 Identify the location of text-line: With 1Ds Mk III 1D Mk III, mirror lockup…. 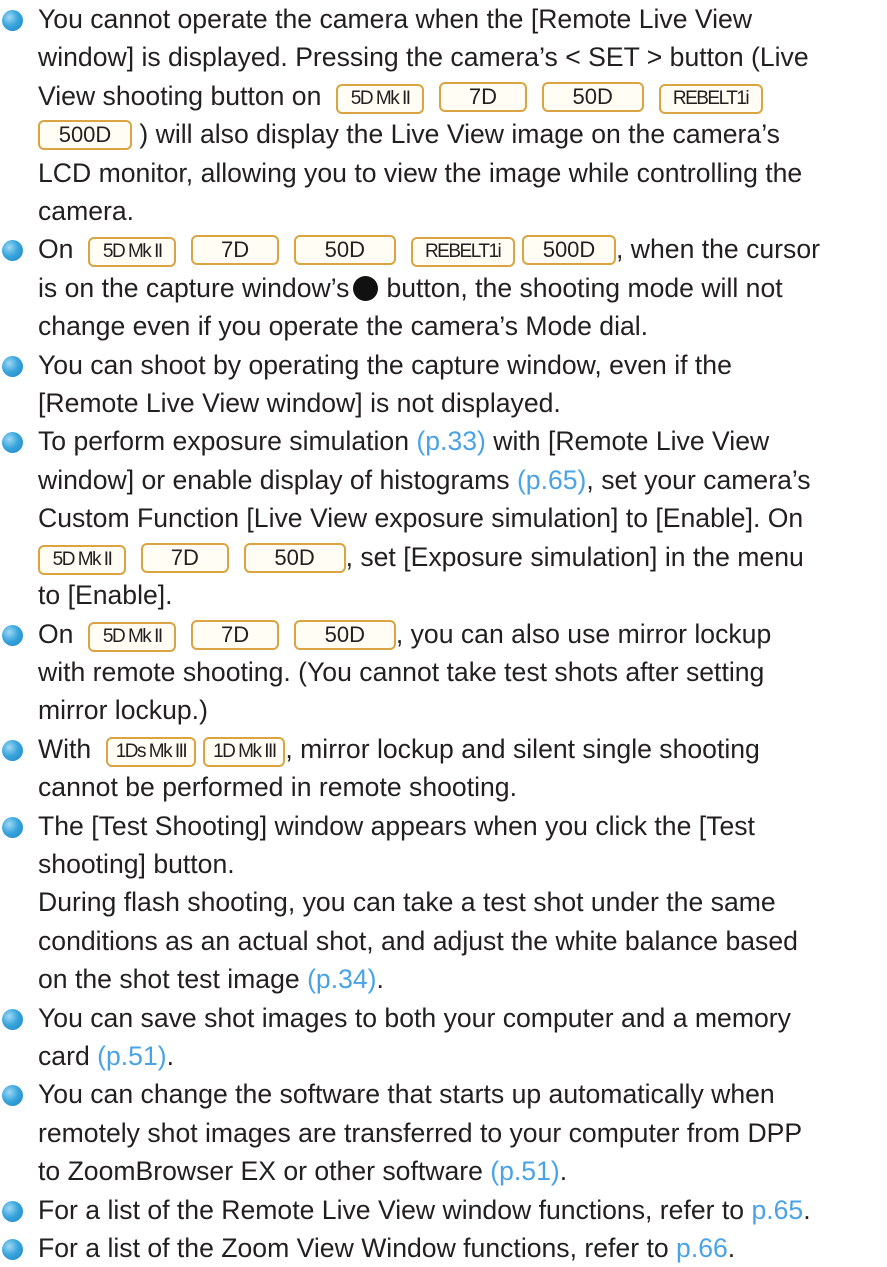
(462, 749).